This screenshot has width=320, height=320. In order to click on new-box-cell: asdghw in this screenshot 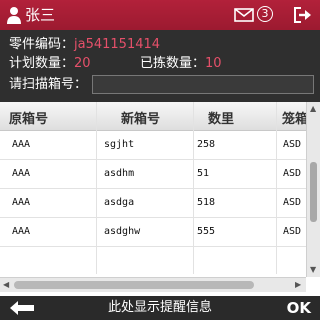, I will do `click(122, 231)`.